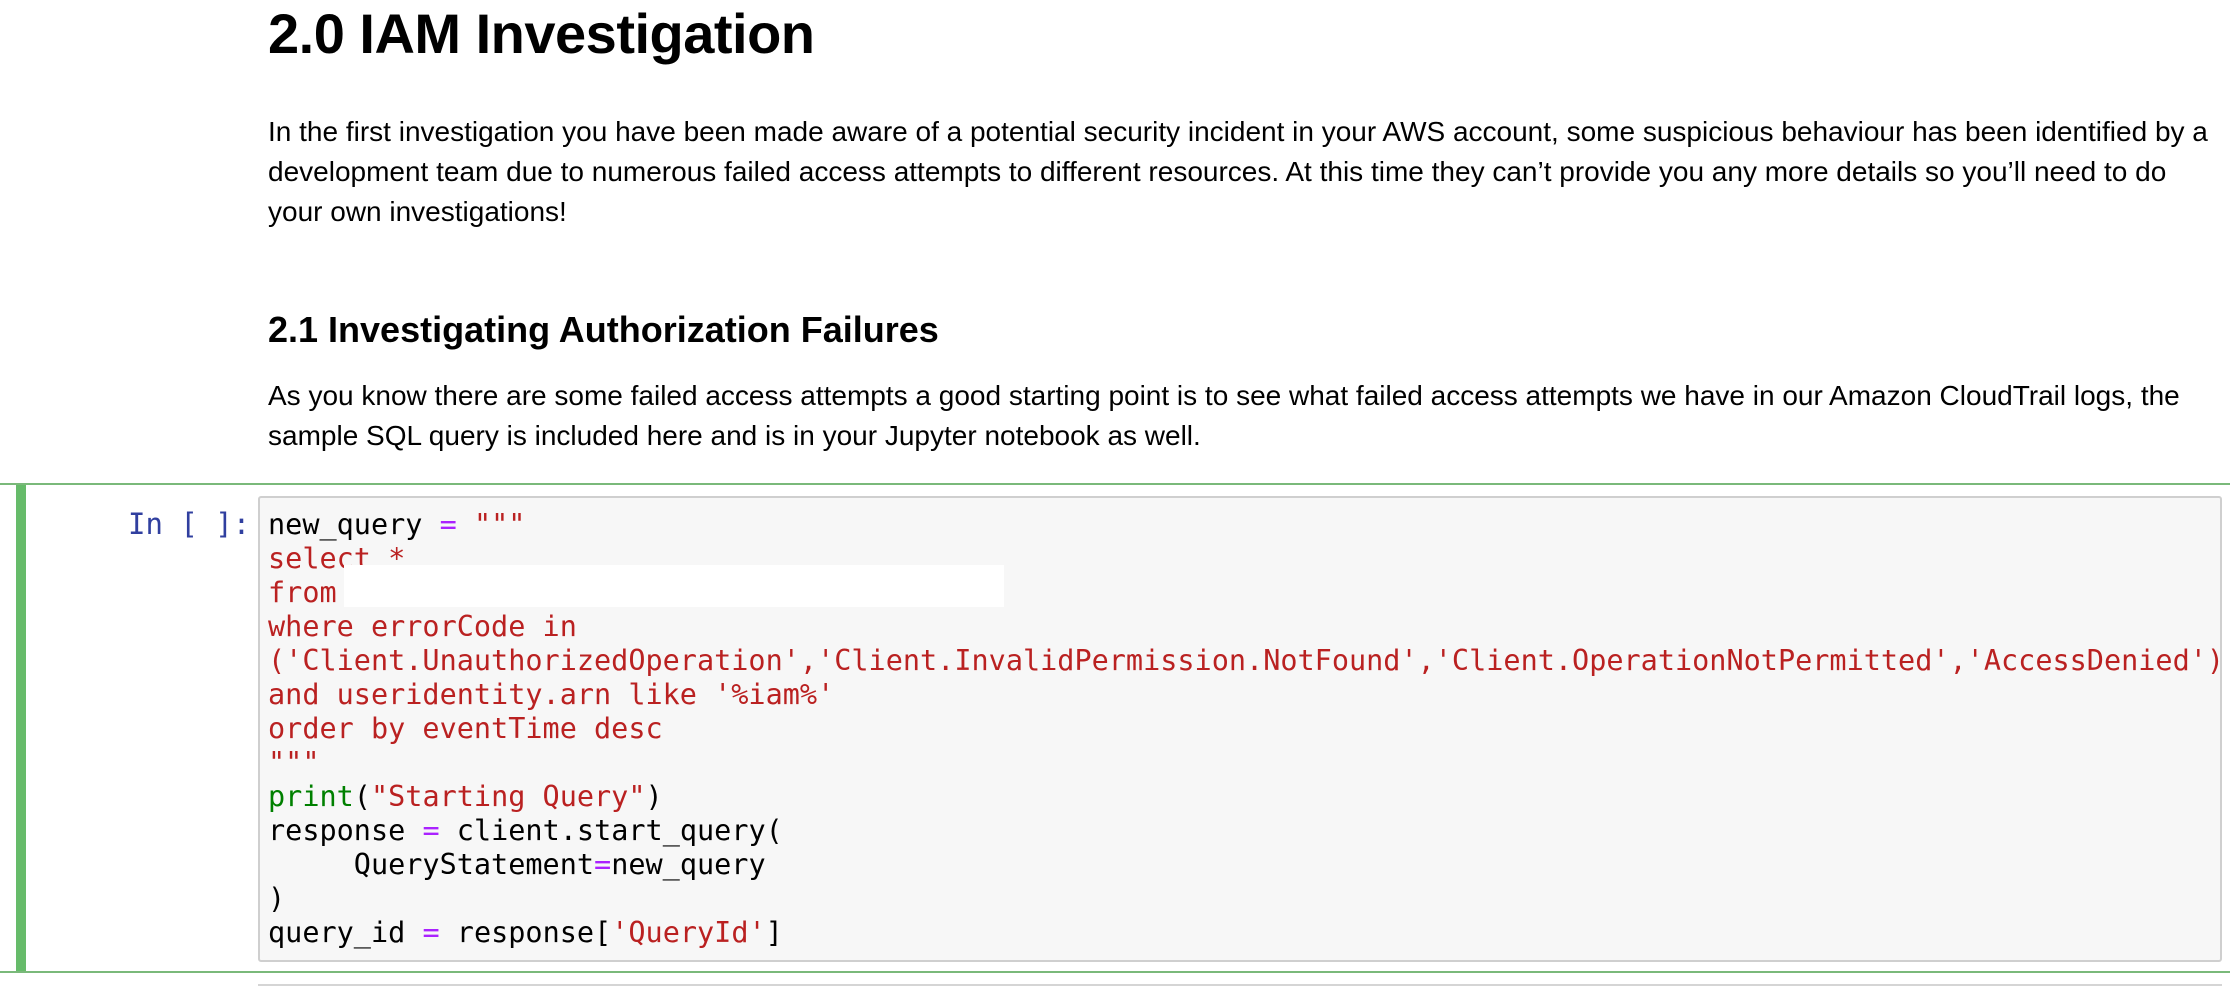 The height and width of the screenshot is (990, 2230). Describe the element at coordinates (551, 694) in the screenshot. I see `code-line: and useridentity.arn like '%iam%'` at that location.